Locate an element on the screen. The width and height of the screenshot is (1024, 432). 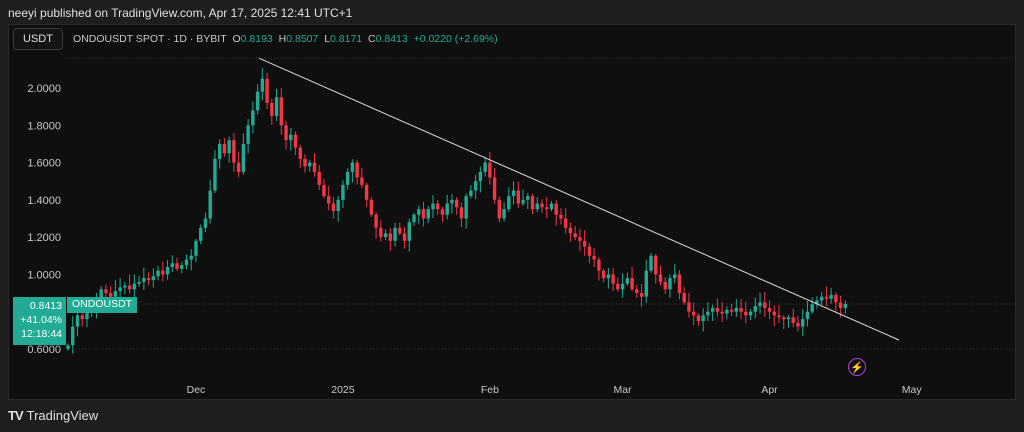
close-value: 0.8413 is located at coordinates (391, 39).